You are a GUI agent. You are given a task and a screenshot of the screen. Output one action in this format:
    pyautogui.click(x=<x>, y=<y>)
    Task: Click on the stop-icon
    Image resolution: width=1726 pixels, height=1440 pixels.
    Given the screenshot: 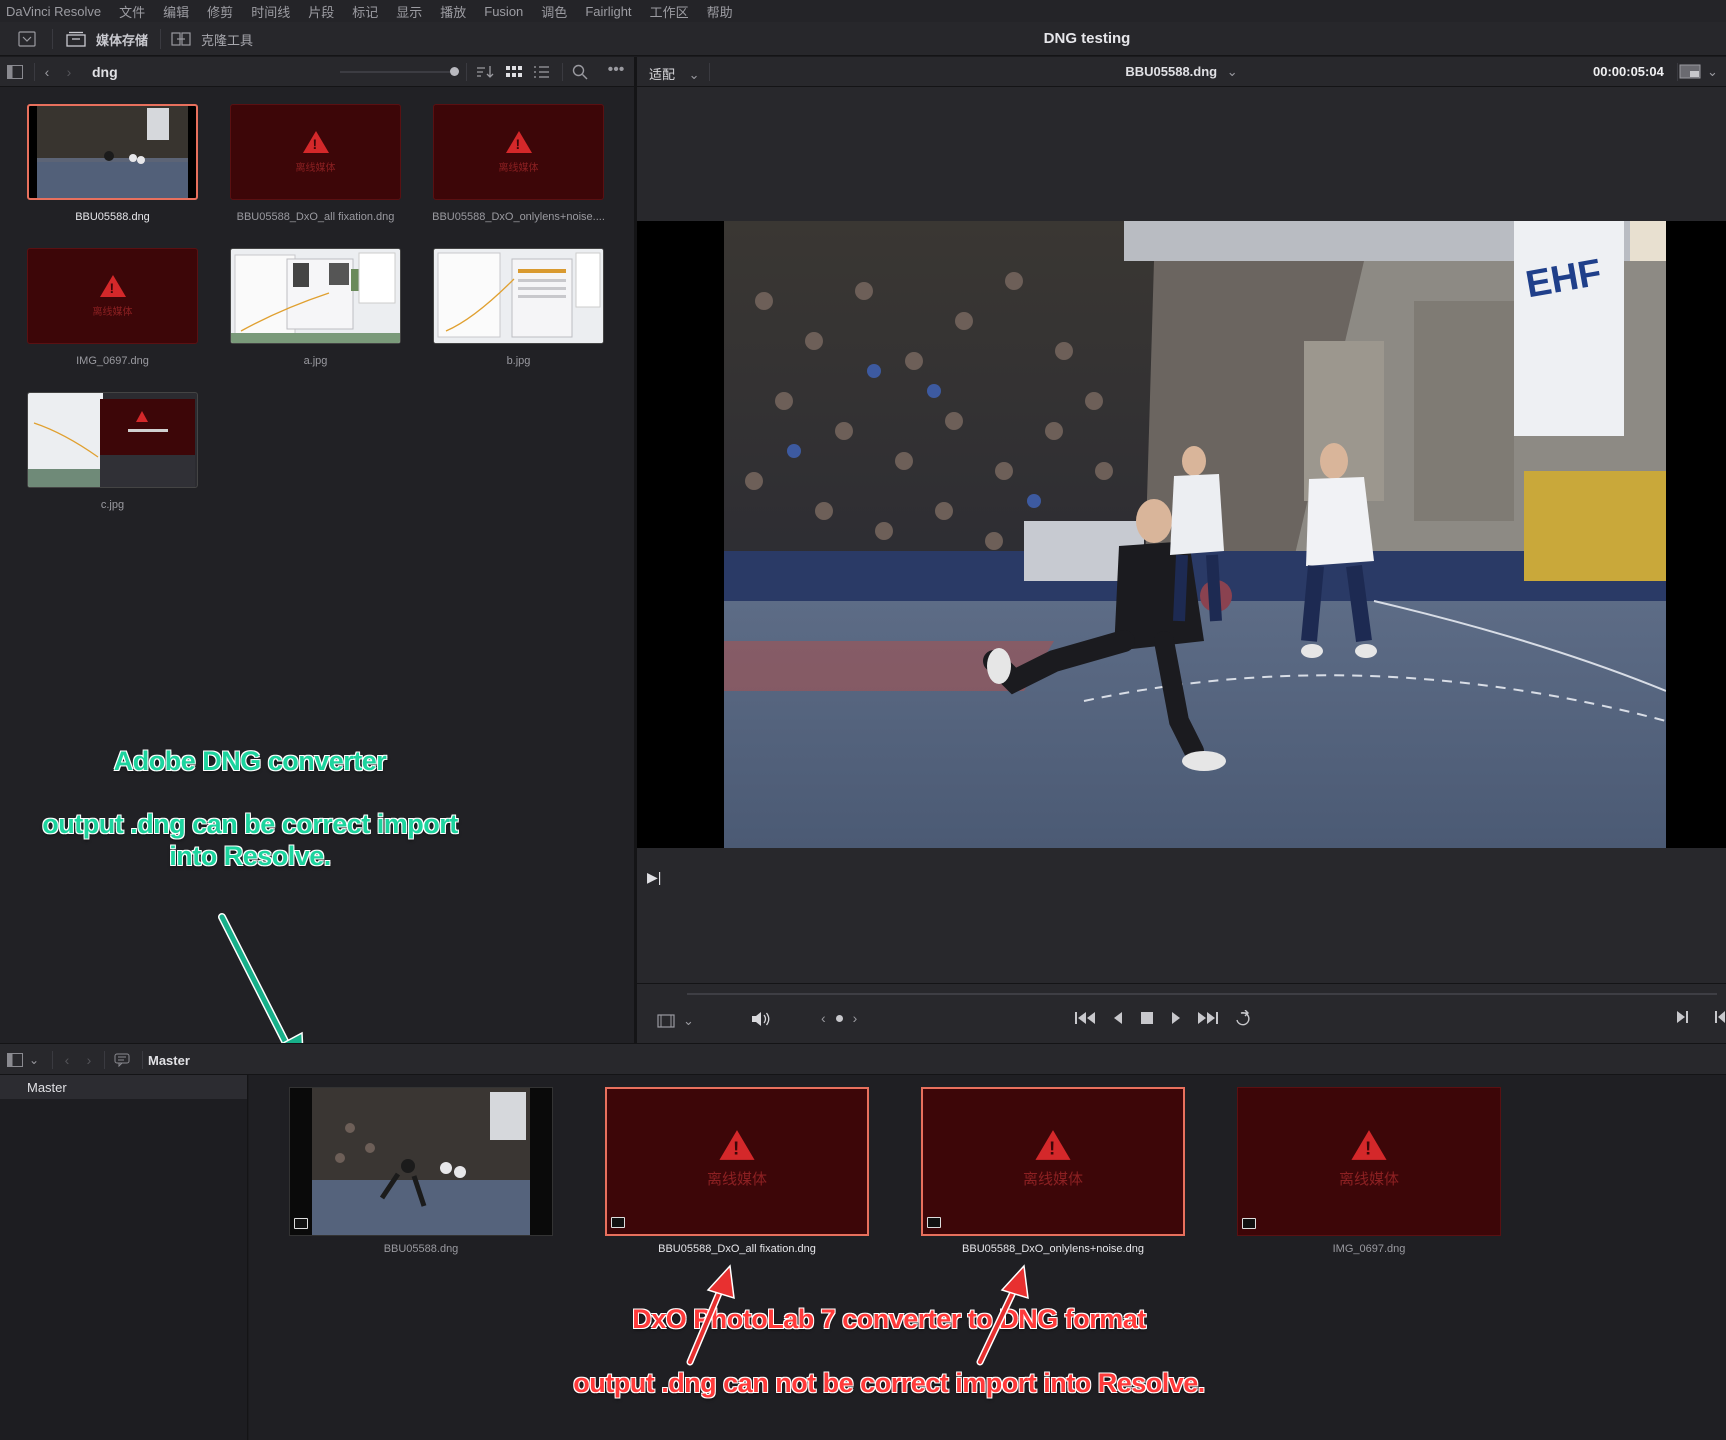 What is the action you would take?
    pyautogui.click(x=1147, y=1018)
    